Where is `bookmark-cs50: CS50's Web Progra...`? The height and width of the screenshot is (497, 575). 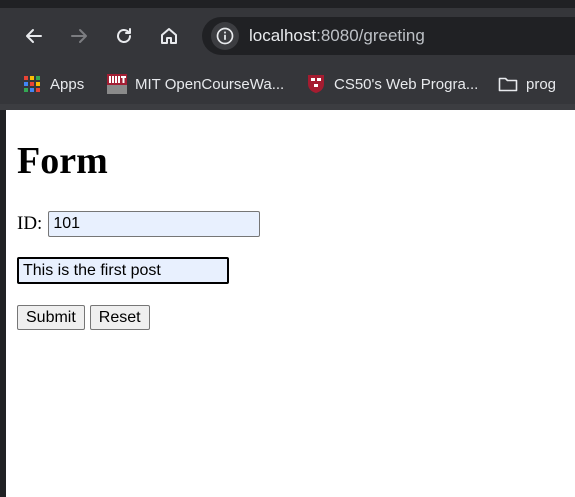
bookmark-cs50: CS50's Web Progra... is located at coordinates (392, 84).